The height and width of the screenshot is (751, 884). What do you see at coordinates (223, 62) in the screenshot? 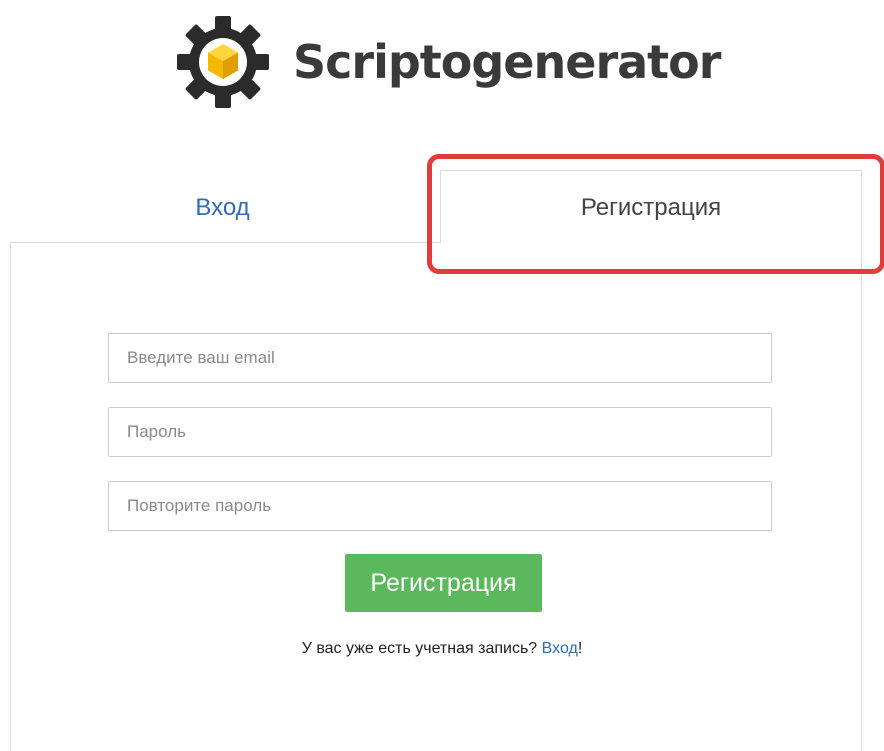
I see `gear-cube-logo-icon` at bounding box center [223, 62].